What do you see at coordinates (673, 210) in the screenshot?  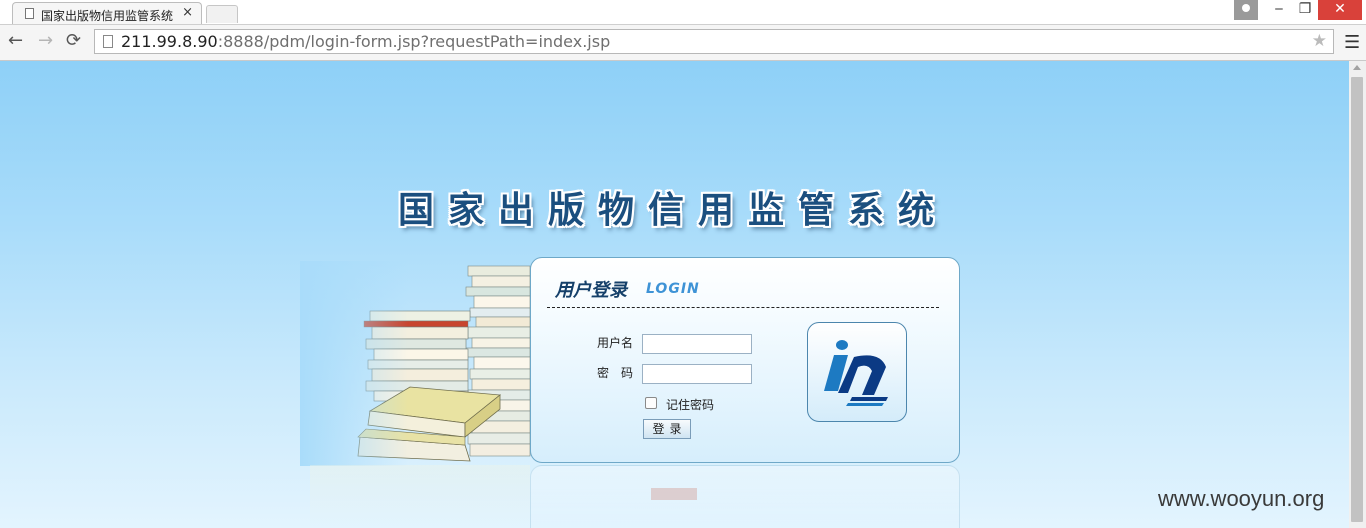 I see `system-title: 国家出版物信用监管系统` at bounding box center [673, 210].